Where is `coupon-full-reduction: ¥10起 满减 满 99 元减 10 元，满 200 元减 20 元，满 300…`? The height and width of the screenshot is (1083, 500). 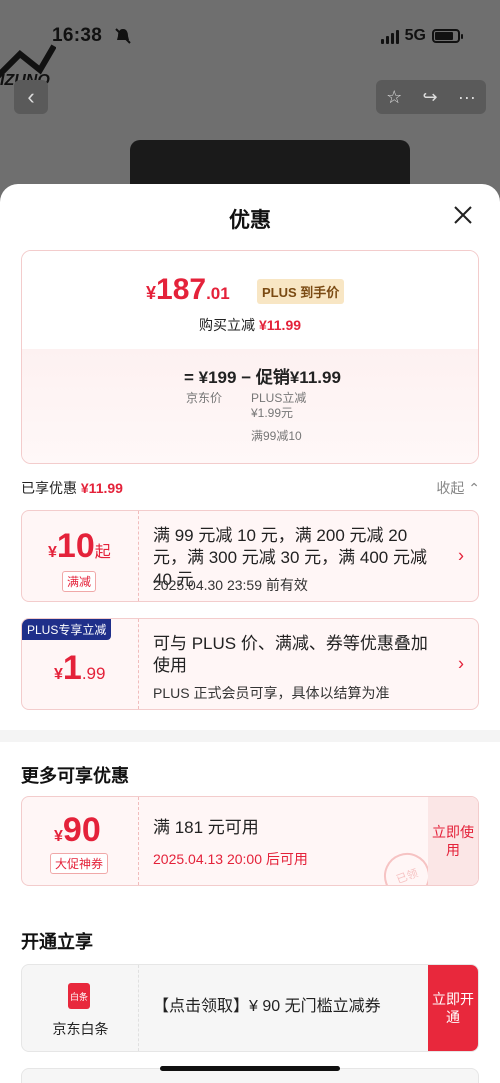 coupon-full-reduction: ¥10起 满减 满 99 元减 10 元，满 200 元减 20 元，满 300… is located at coordinates (250, 556).